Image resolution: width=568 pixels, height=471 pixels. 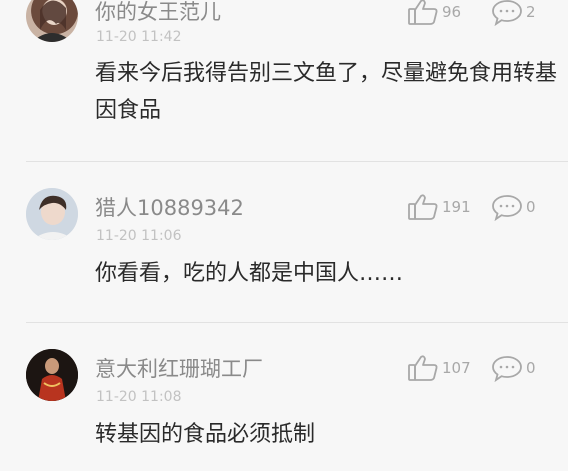 I want to click on username: 你的女王范儿, so click(x=158, y=13).